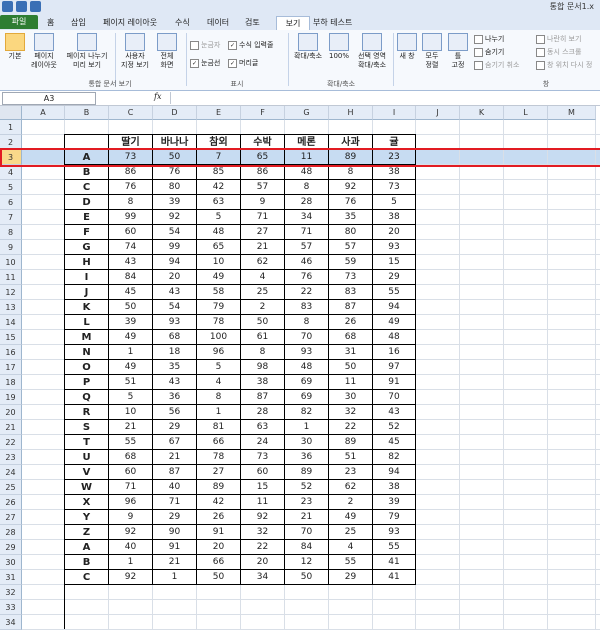 This screenshot has height=630, width=600. Describe the element at coordinates (219, 292) in the screenshot. I see `table-cell: 58` at that location.